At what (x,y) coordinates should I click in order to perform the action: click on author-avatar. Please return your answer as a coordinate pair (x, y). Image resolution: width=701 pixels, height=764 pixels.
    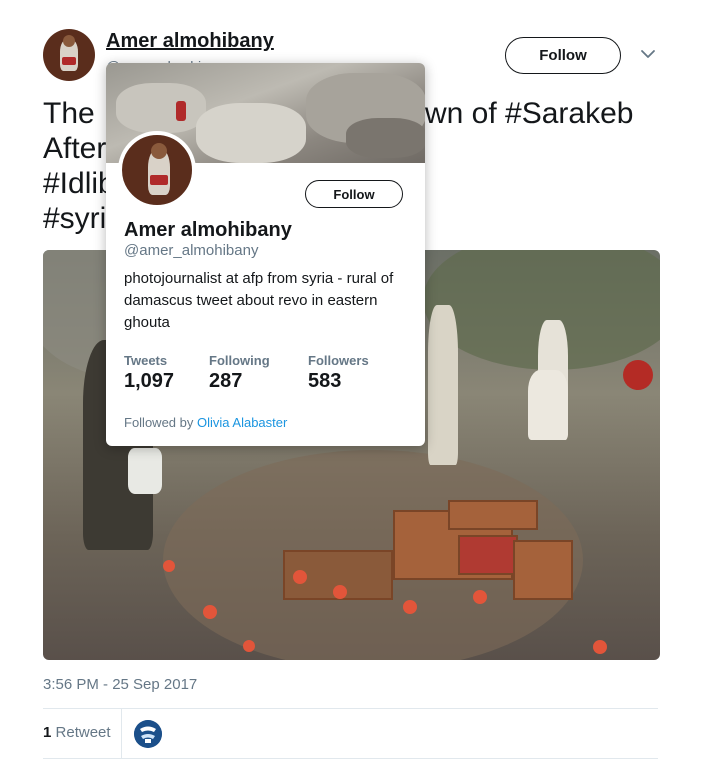
    Looking at the image, I should click on (69, 55).